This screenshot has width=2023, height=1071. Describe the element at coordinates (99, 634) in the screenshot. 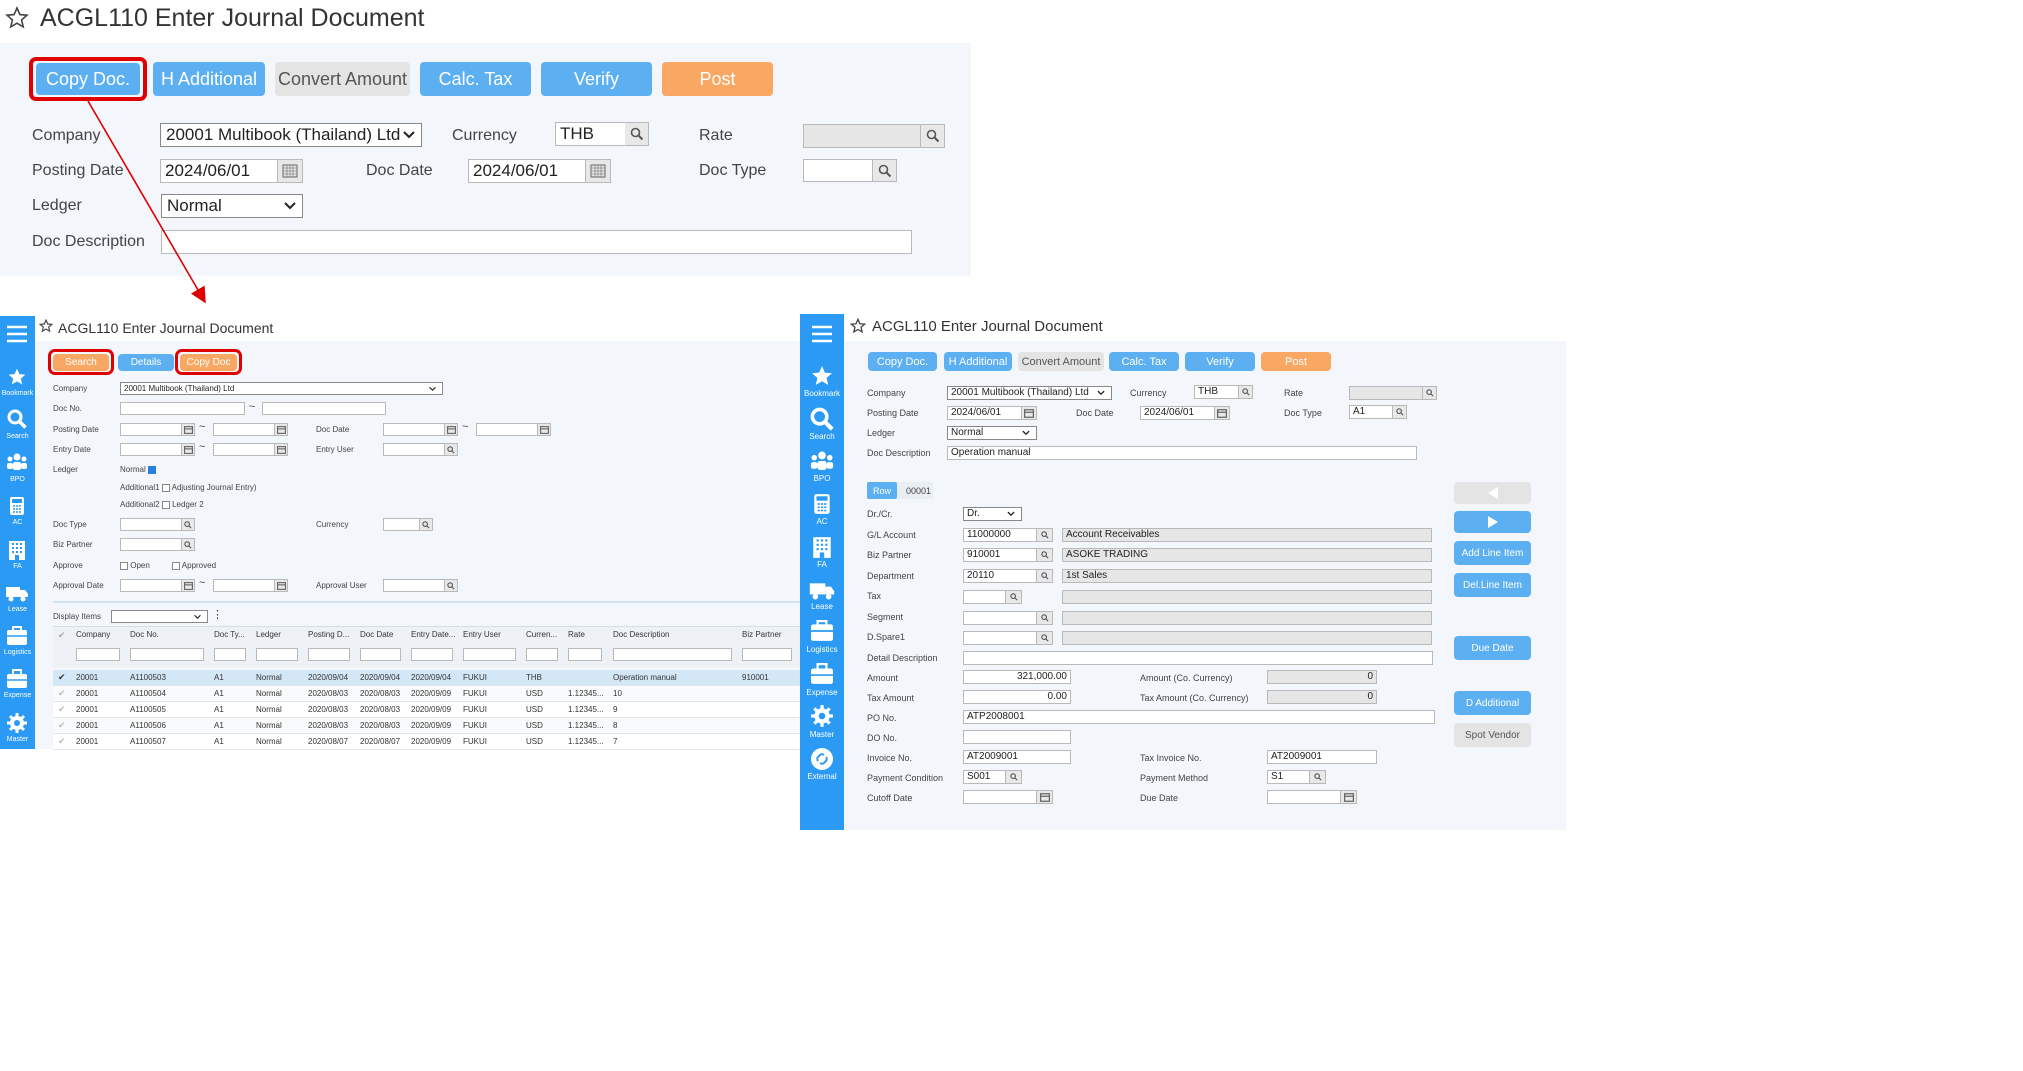

I see `grid-column-header: Company` at that location.